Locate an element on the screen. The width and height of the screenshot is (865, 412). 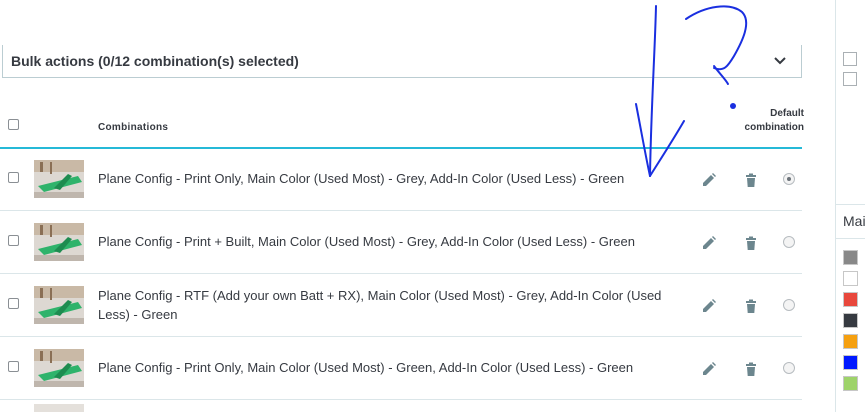
combinations-table-header: Combinations Default combination is located at coordinates (402, 122).